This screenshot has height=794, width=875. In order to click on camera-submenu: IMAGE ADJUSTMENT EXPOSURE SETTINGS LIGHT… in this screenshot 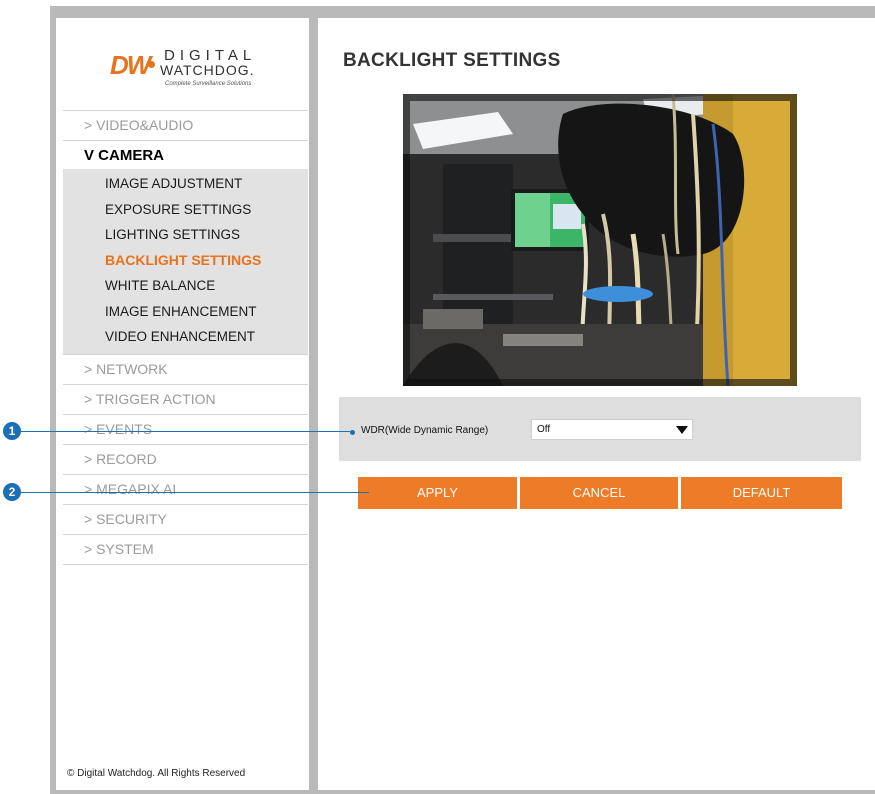, I will do `click(185, 261)`.